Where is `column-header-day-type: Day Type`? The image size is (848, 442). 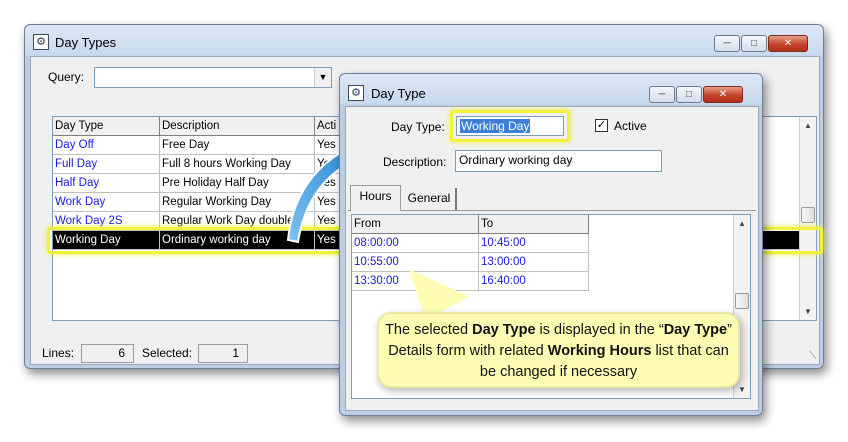 column-header-day-type: Day Type is located at coordinates (106, 126).